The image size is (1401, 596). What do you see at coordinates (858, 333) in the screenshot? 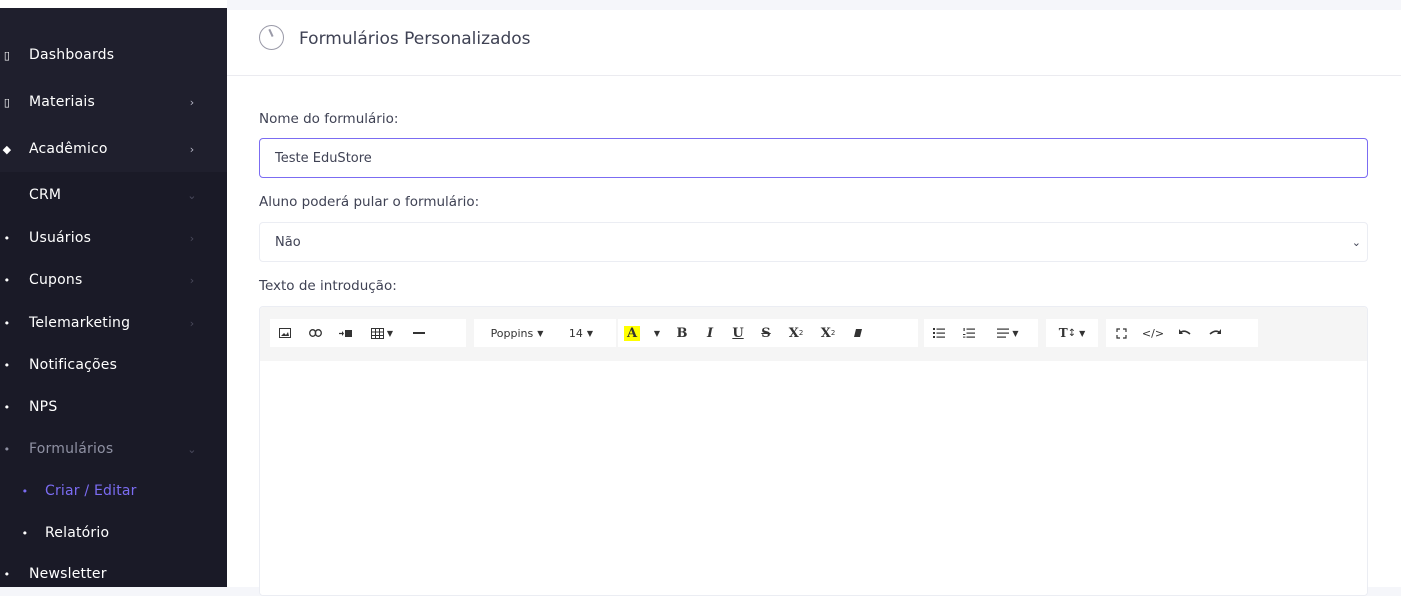
I see `eraser-icon` at bounding box center [858, 333].